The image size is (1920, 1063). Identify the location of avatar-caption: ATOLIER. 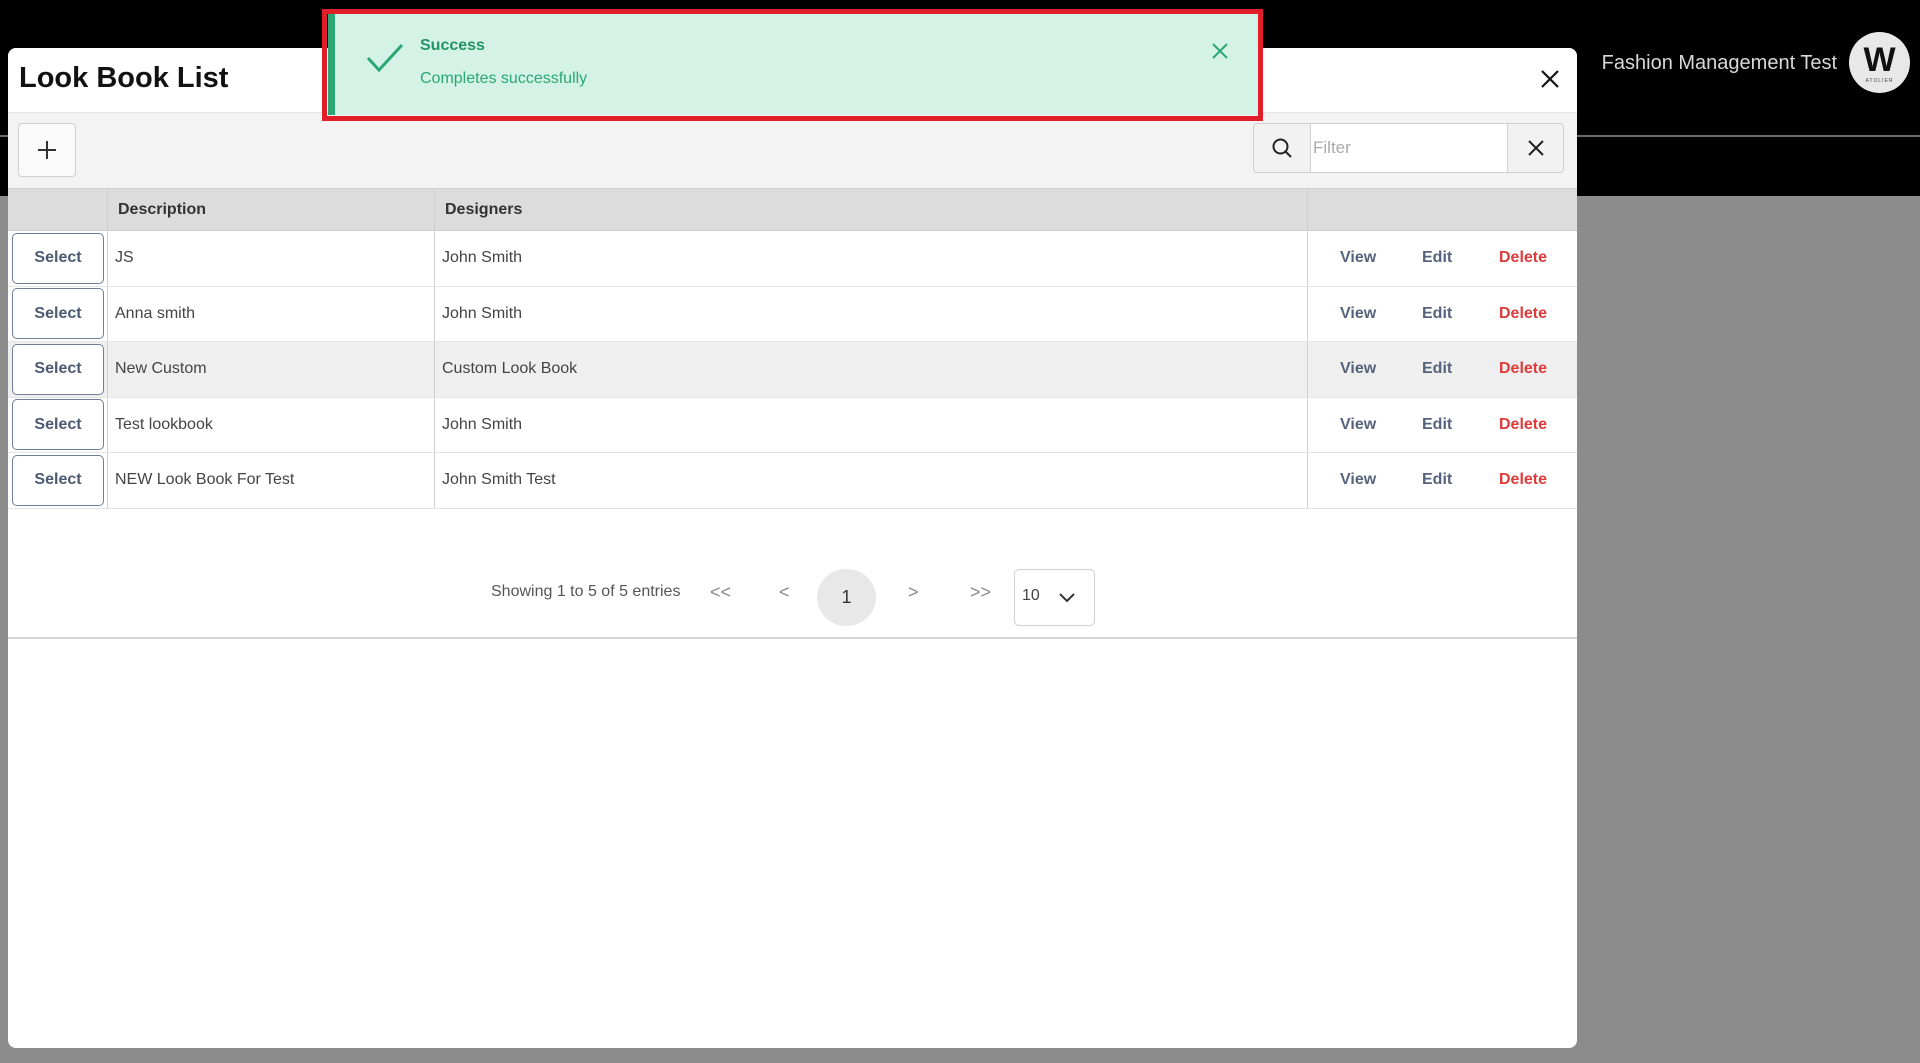
(1879, 81).